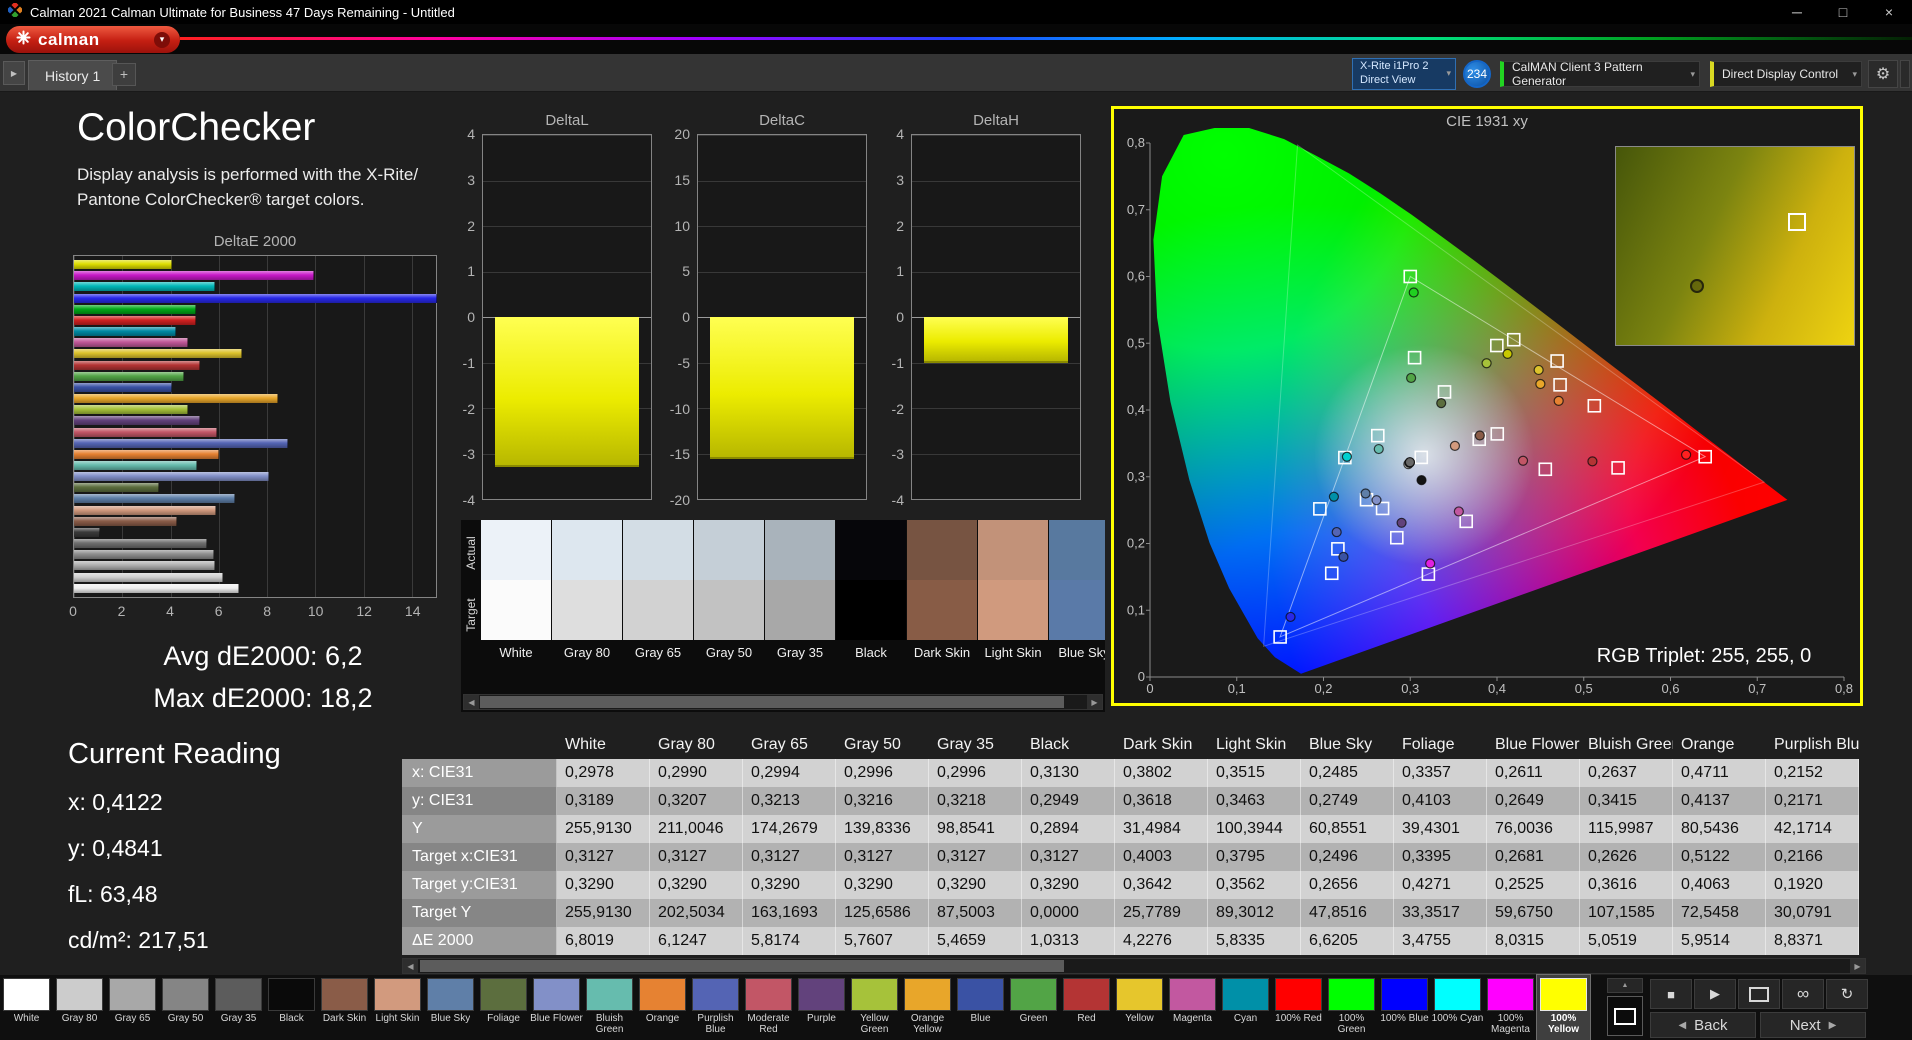  I want to click on add-tab-button: +, so click(124, 74).